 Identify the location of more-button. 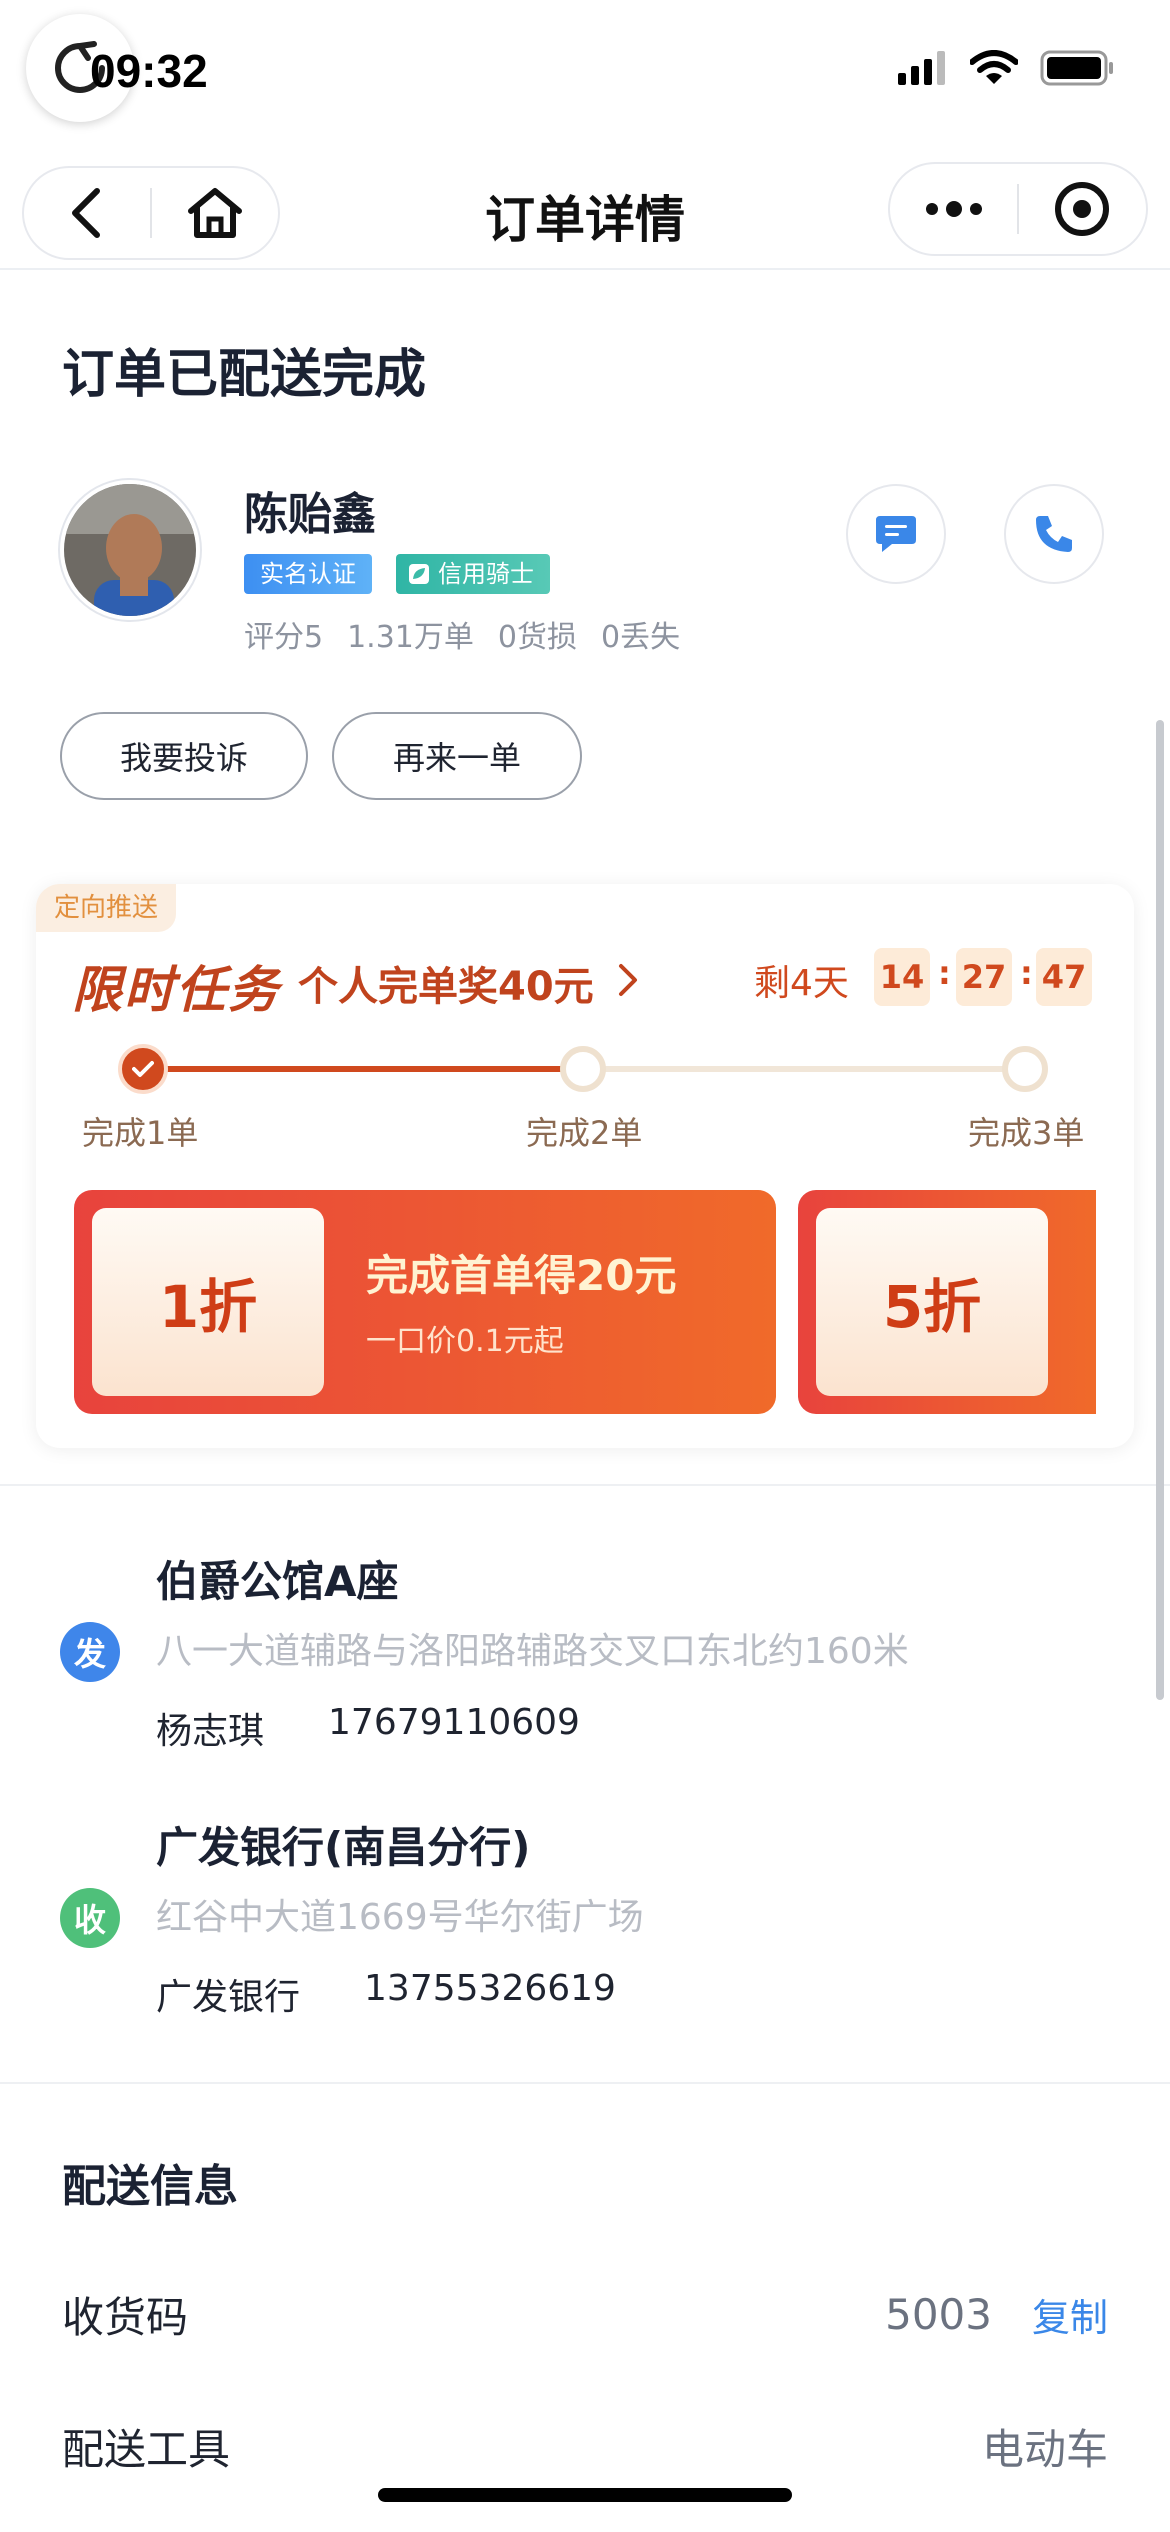
(953, 209).